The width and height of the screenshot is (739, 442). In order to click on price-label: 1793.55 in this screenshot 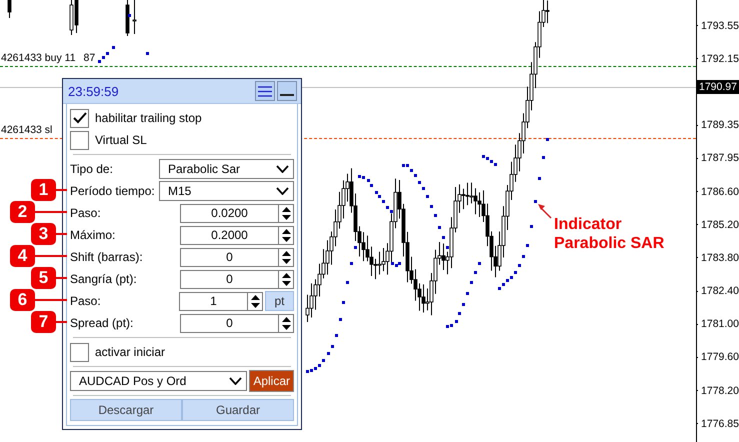, I will do `click(717, 25)`.